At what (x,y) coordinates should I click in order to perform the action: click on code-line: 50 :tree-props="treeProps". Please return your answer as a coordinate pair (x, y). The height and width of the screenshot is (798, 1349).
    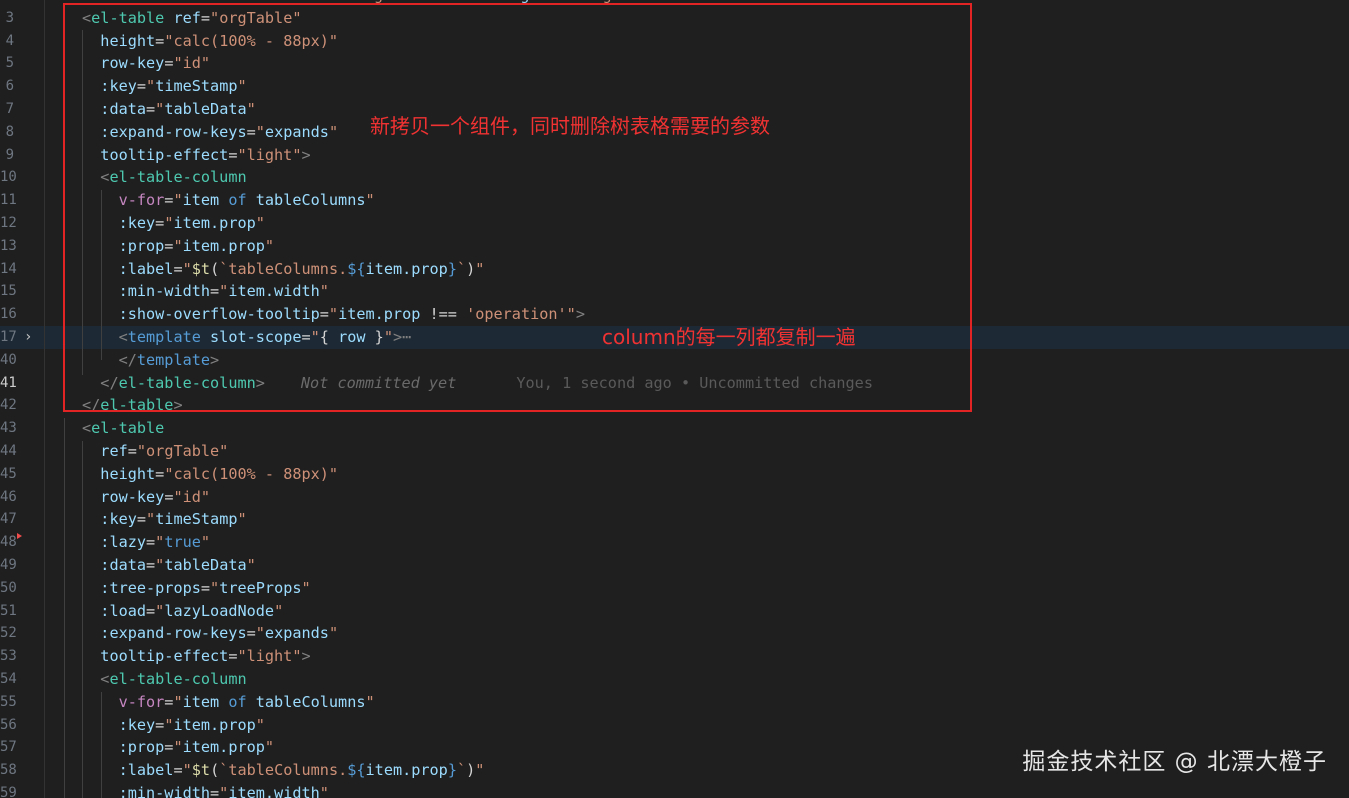
    Looking at the image, I should click on (674, 588).